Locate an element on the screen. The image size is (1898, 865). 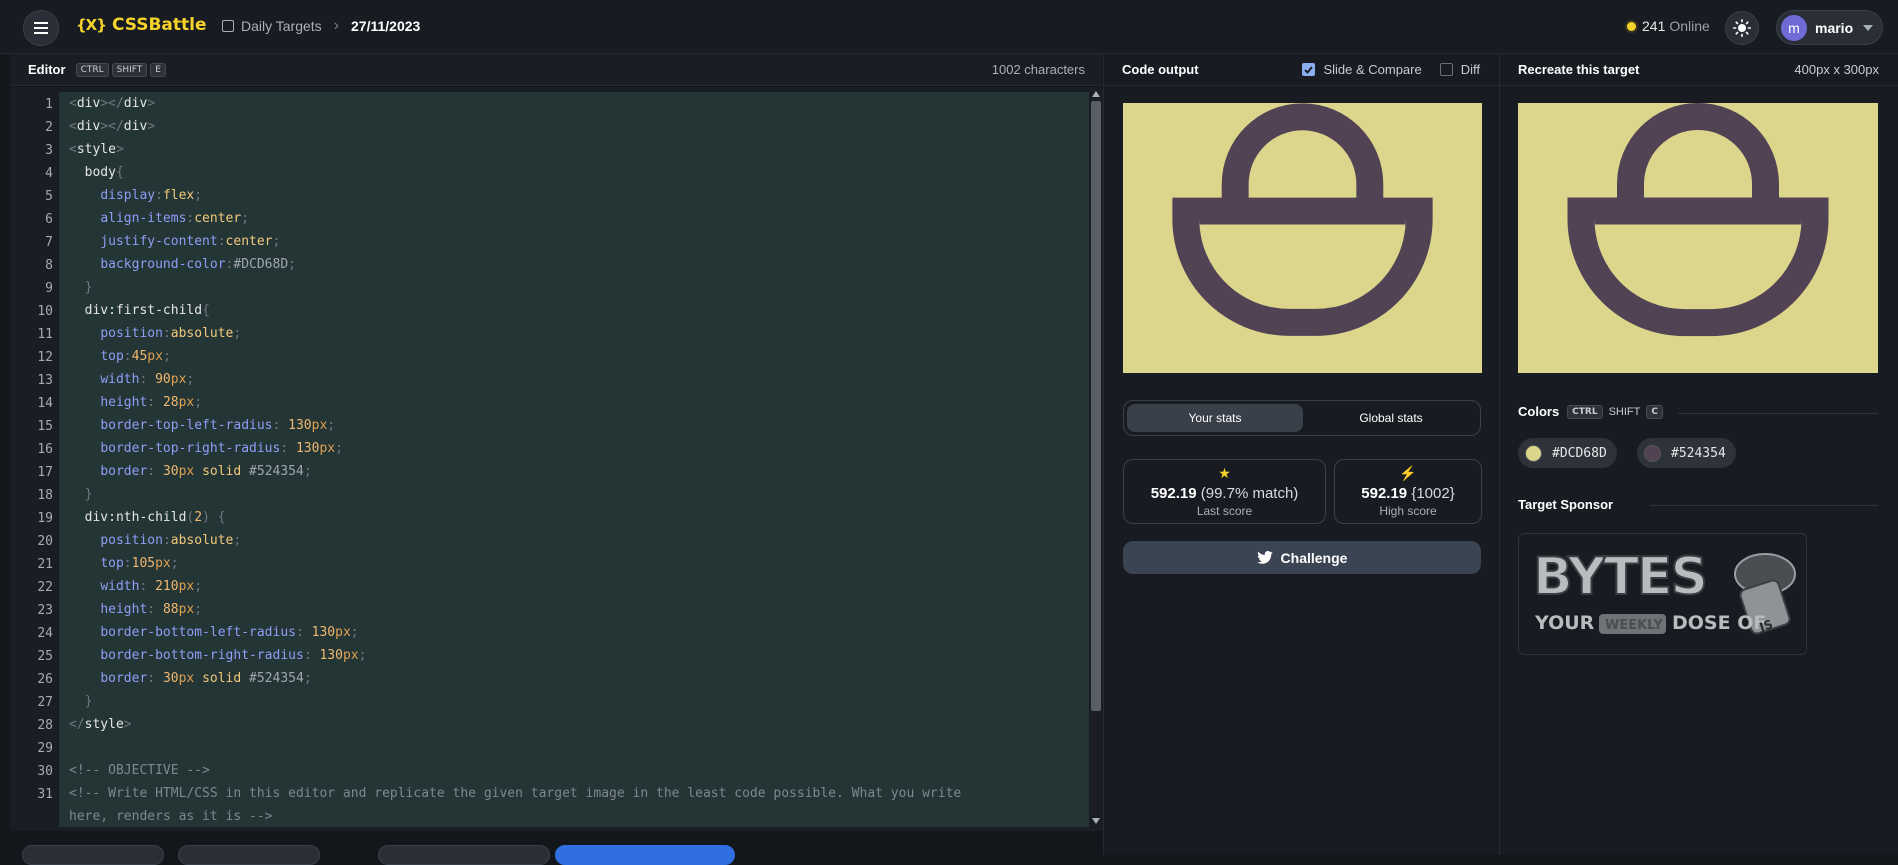
scroll-thumb is located at coordinates (1096, 406).